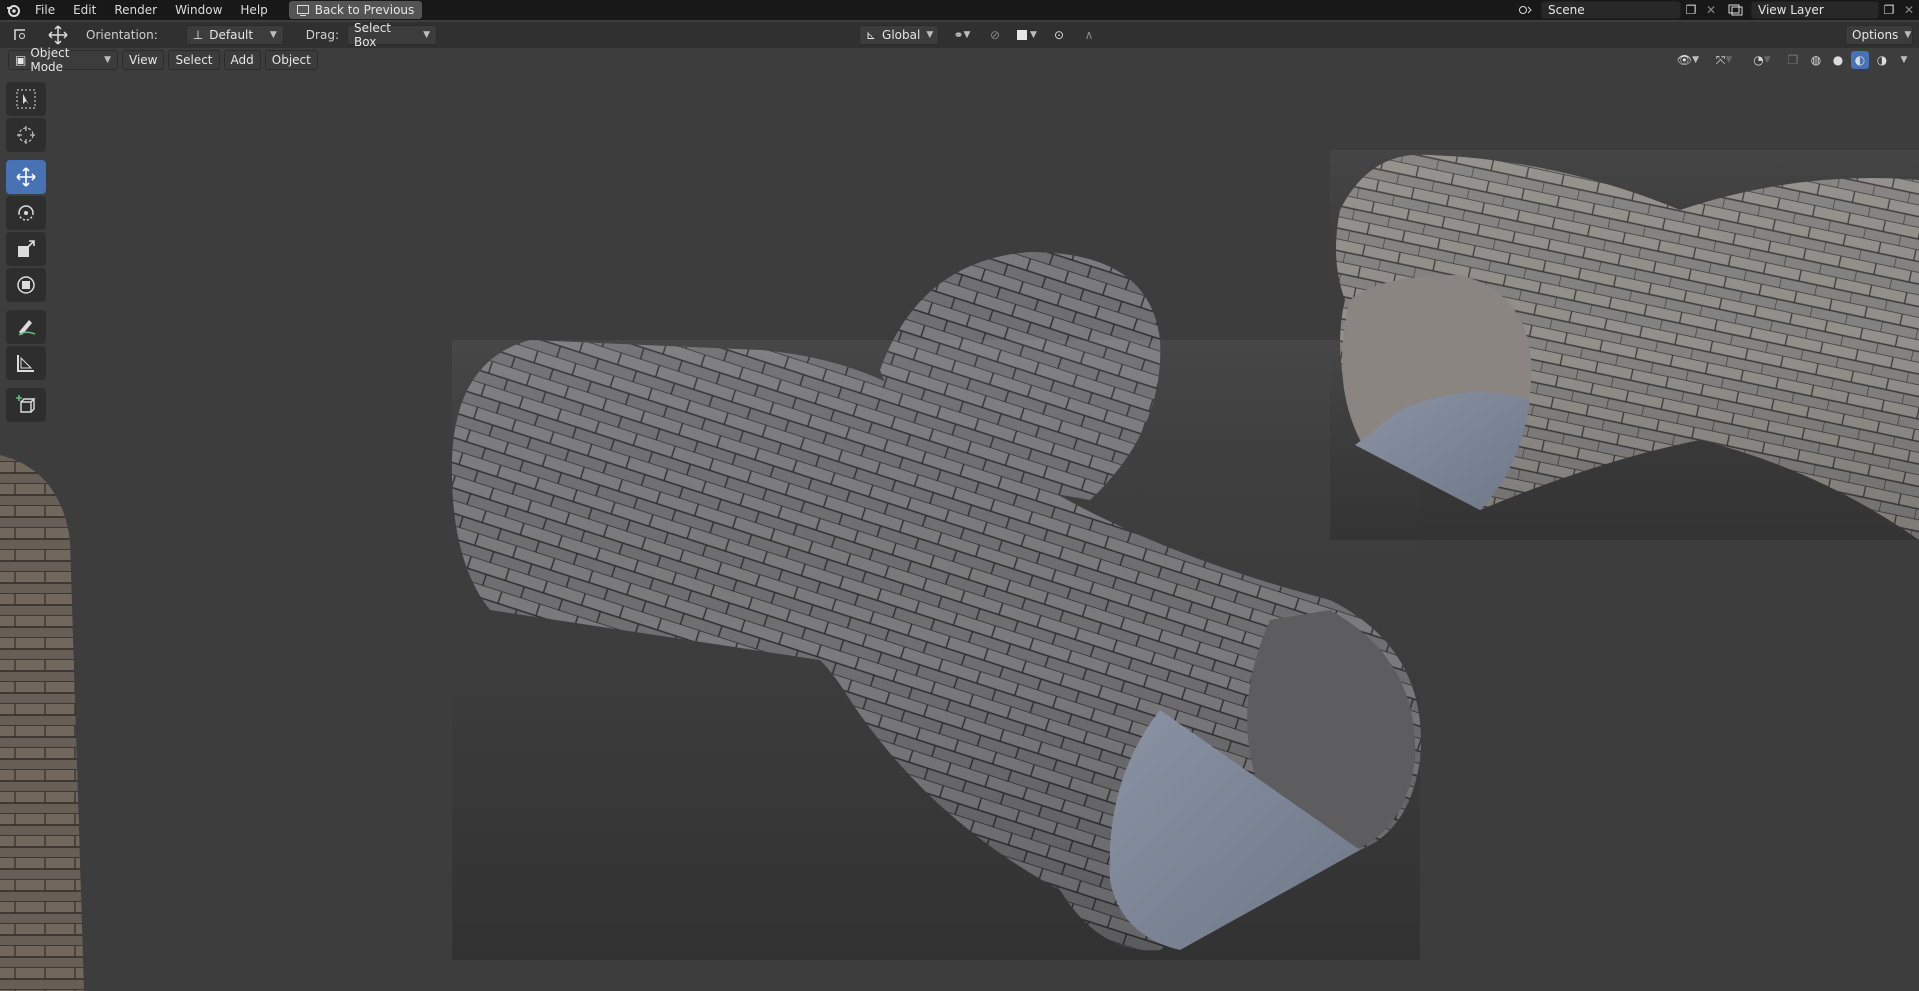 The height and width of the screenshot is (991, 1919). What do you see at coordinates (995, 35) in the screenshot?
I see `snap-icon: ⊘` at bounding box center [995, 35].